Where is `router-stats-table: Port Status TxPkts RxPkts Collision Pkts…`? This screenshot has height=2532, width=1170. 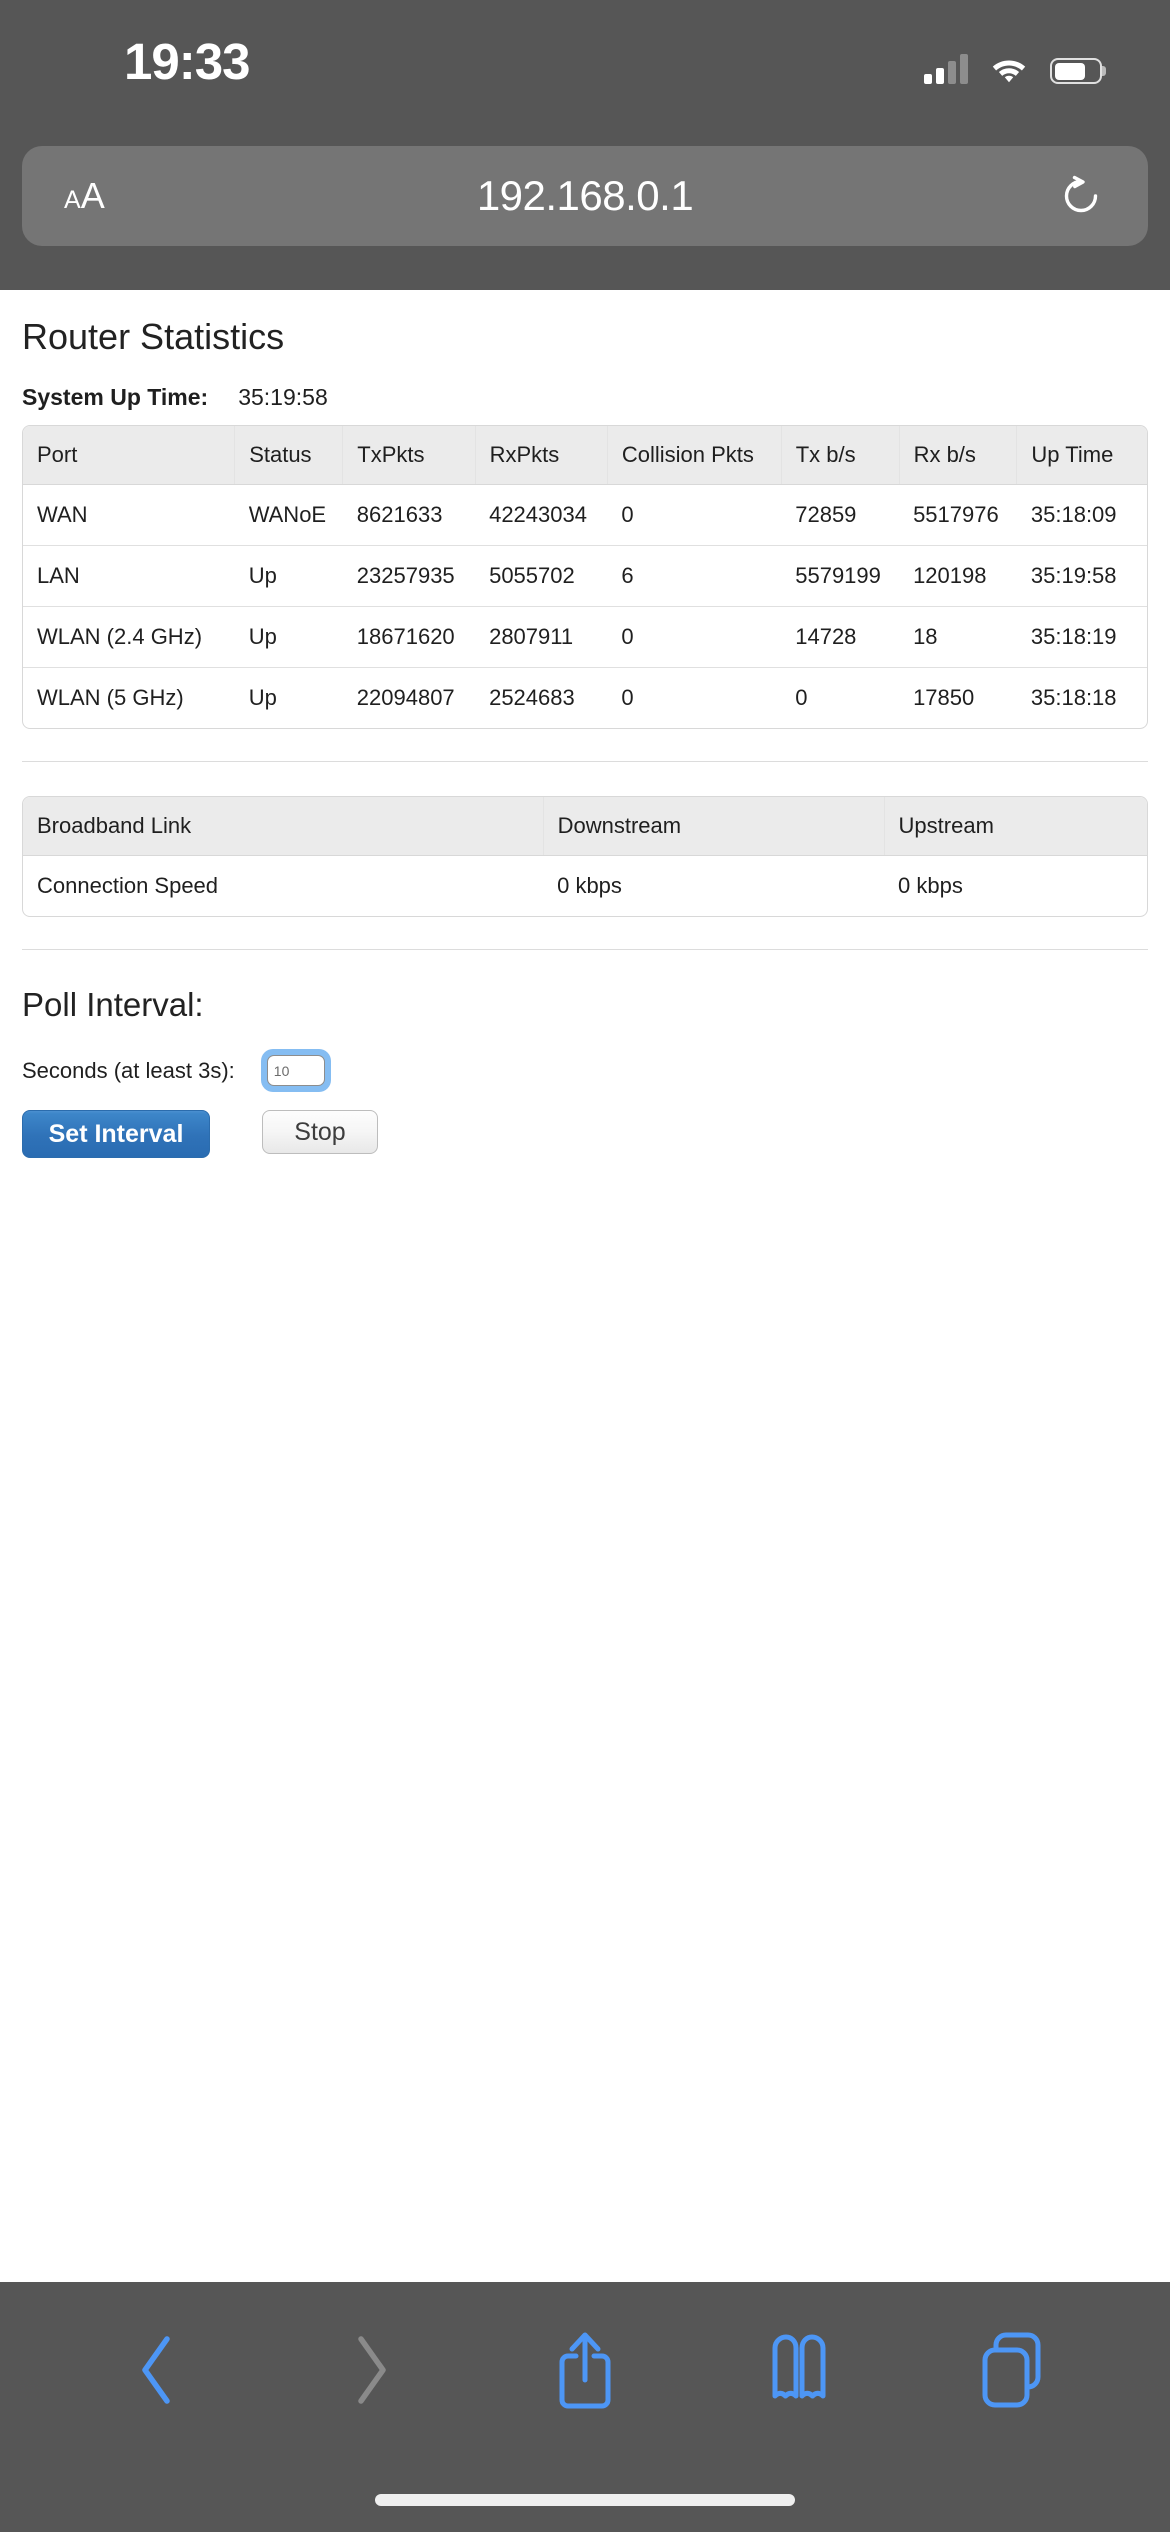 router-stats-table: Port Status TxPkts RxPkts Collision Pkts… is located at coordinates (585, 577).